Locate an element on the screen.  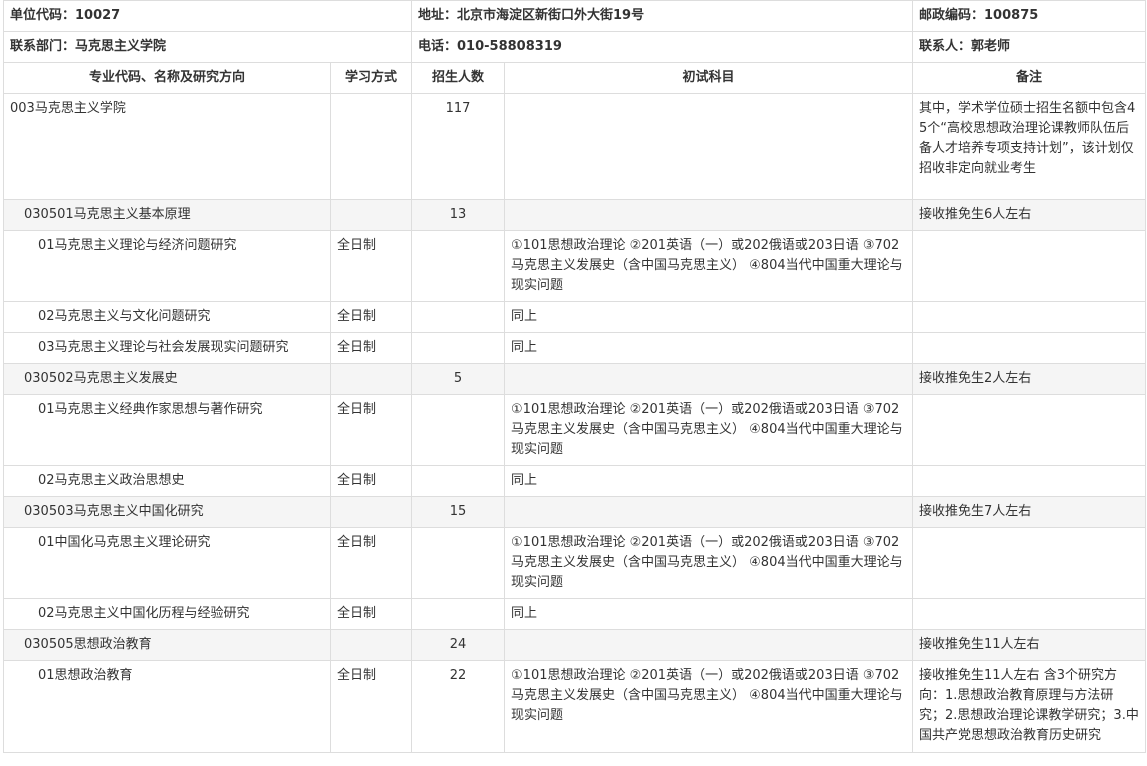
note-cell: 接收推免生6人左右 is located at coordinates (1029, 215).